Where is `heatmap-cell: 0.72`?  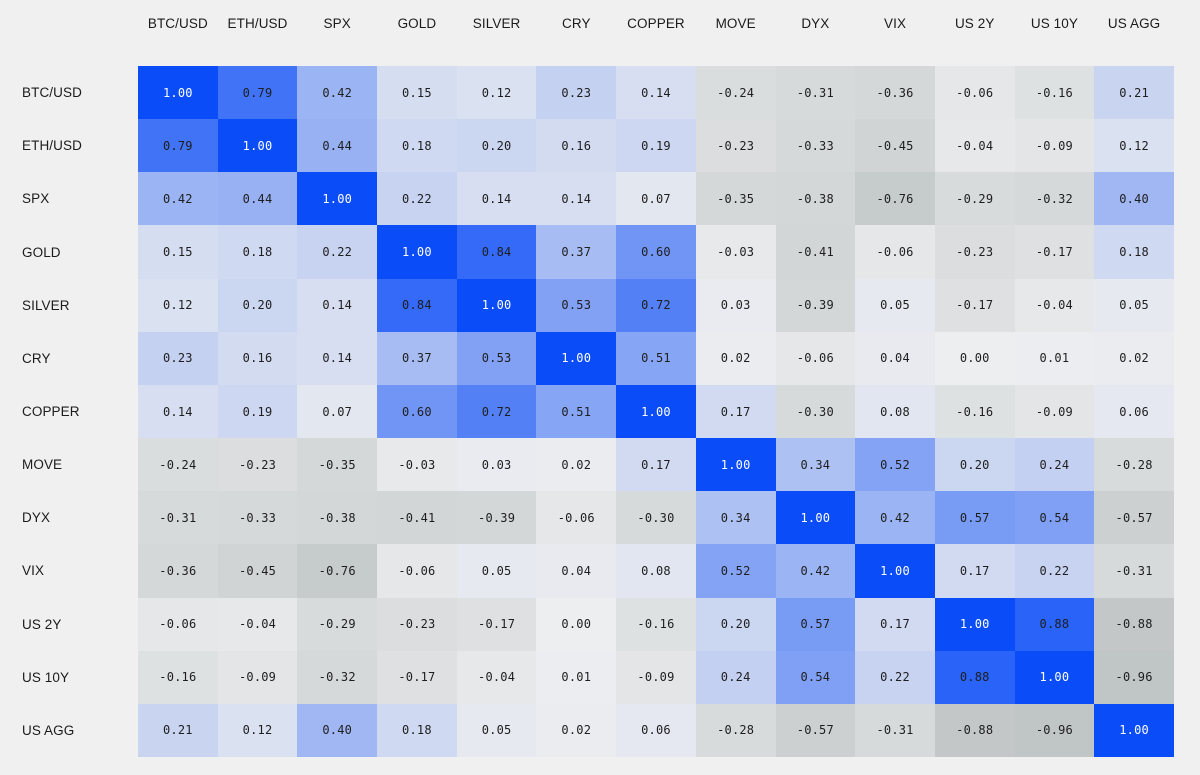
heatmap-cell: 0.72 is located at coordinates (656, 305).